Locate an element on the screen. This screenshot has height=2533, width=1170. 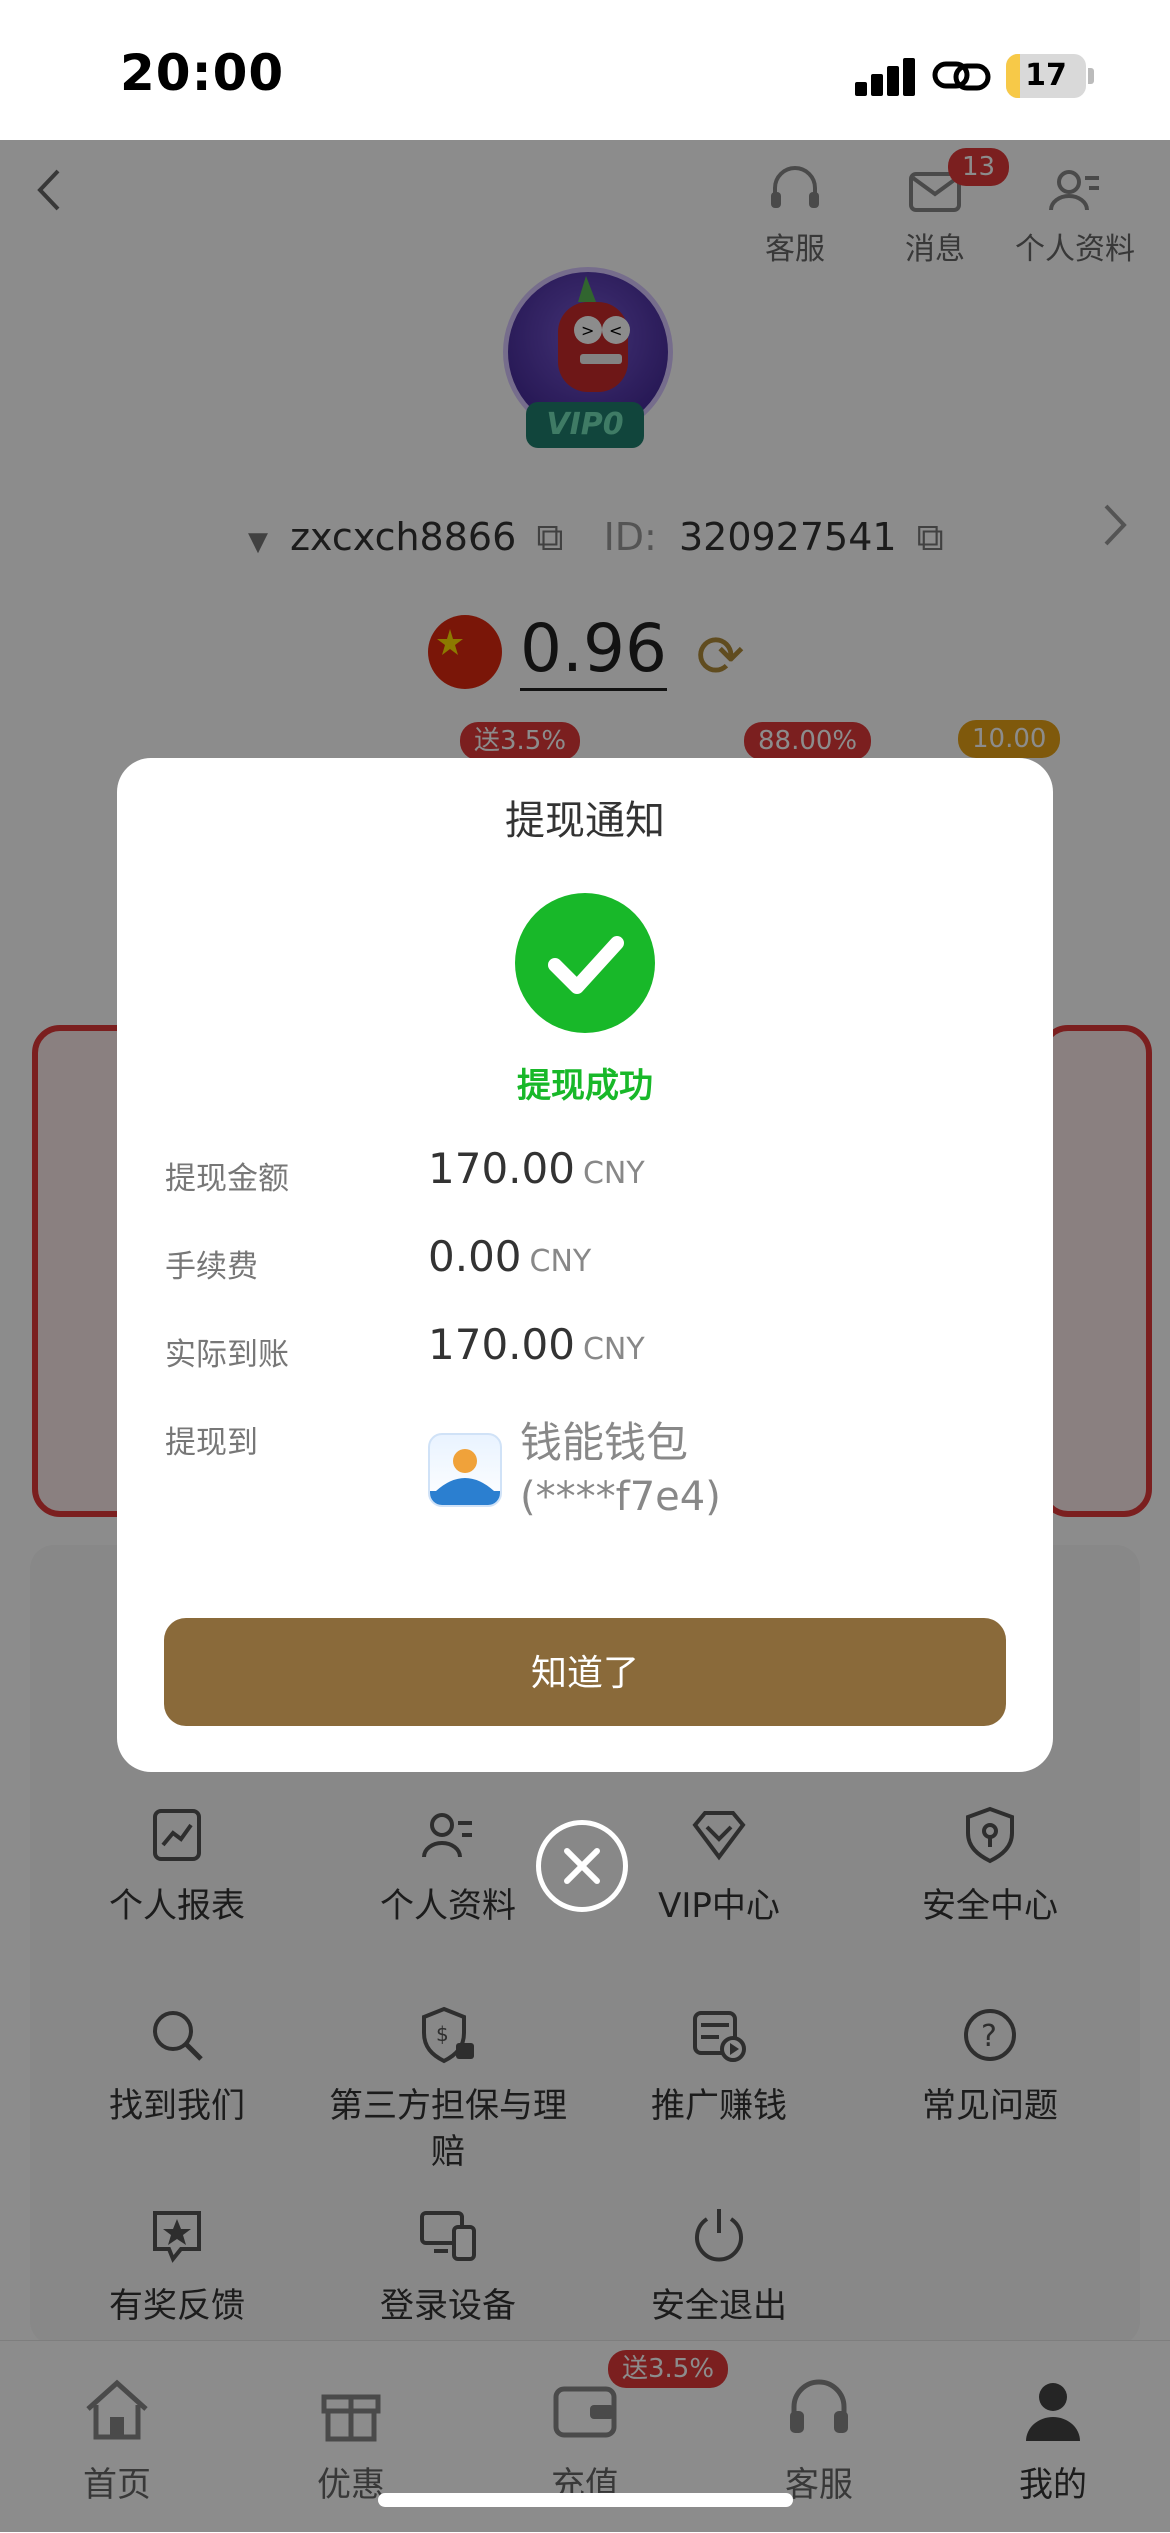
wallet-name: 钱能钱包 is located at coordinates (604, 1442).